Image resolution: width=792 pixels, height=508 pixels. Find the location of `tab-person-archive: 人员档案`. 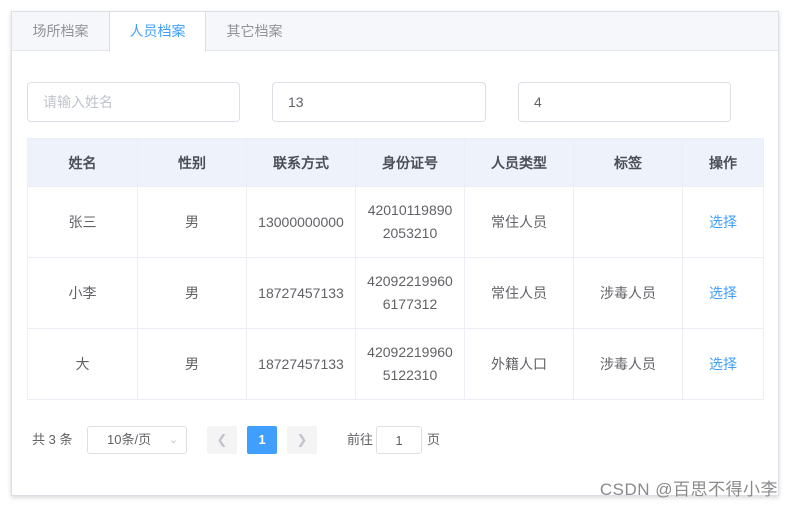

tab-person-archive: 人员档案 is located at coordinates (157, 32).